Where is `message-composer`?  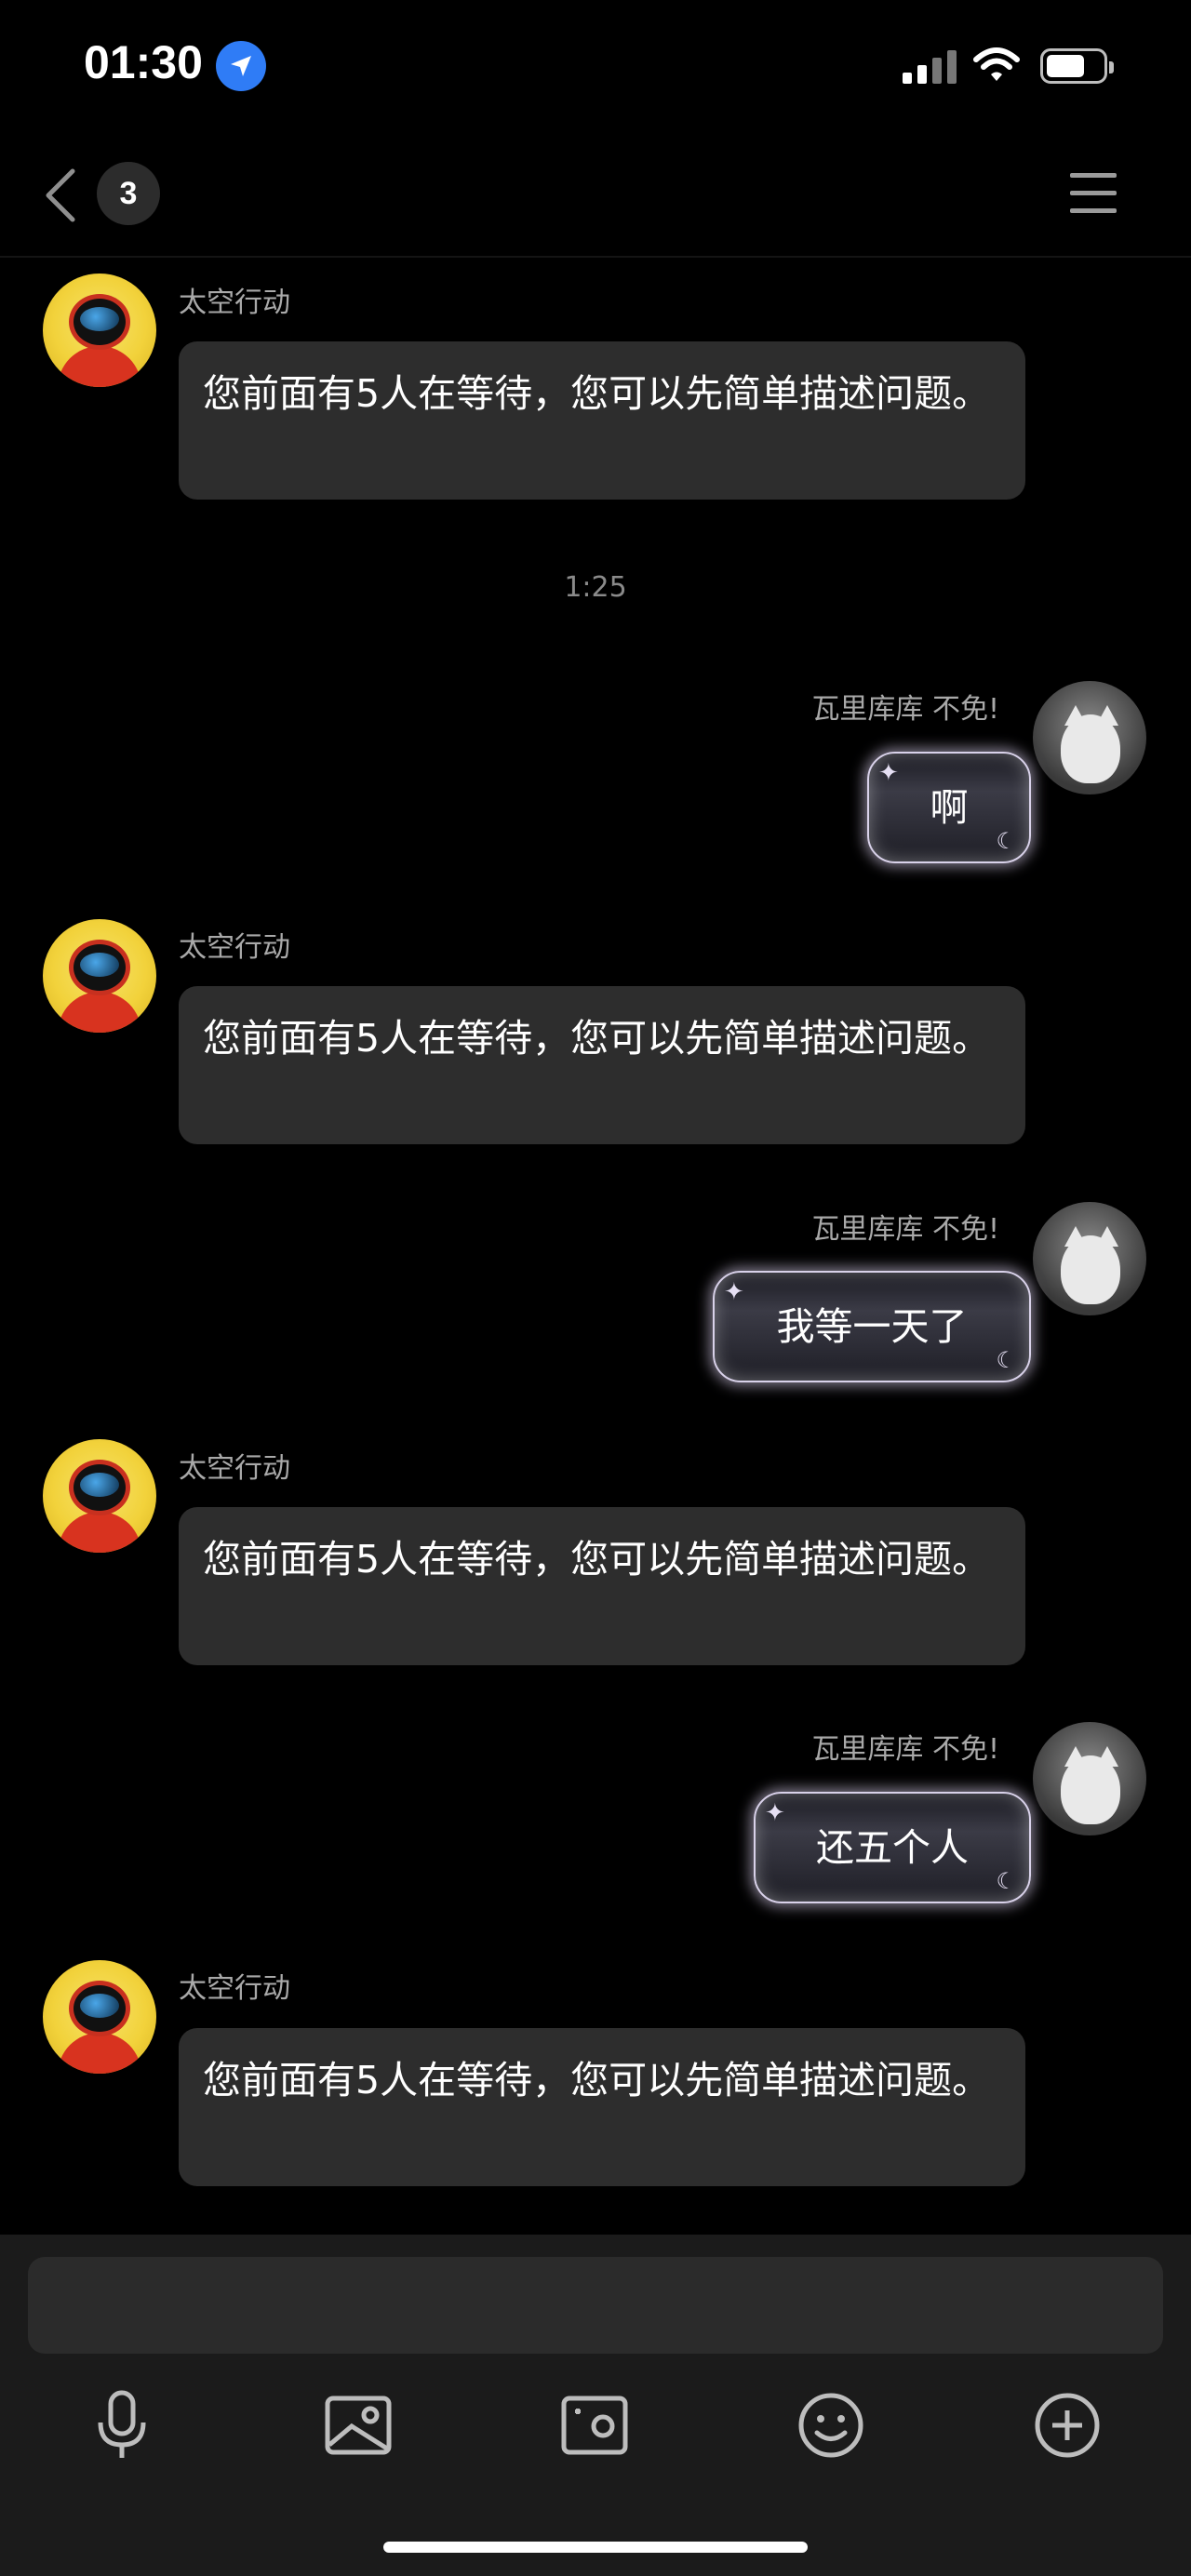
message-composer is located at coordinates (595, 2405).